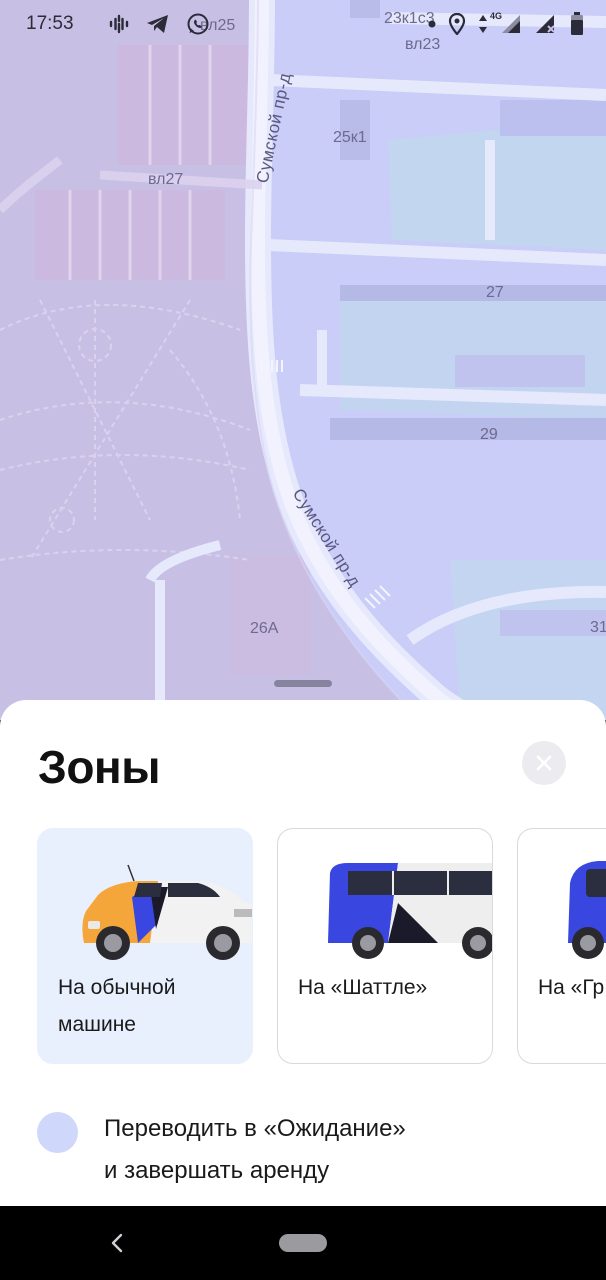  Describe the element at coordinates (158, 24) in the screenshot. I see `telegram-icon` at that location.